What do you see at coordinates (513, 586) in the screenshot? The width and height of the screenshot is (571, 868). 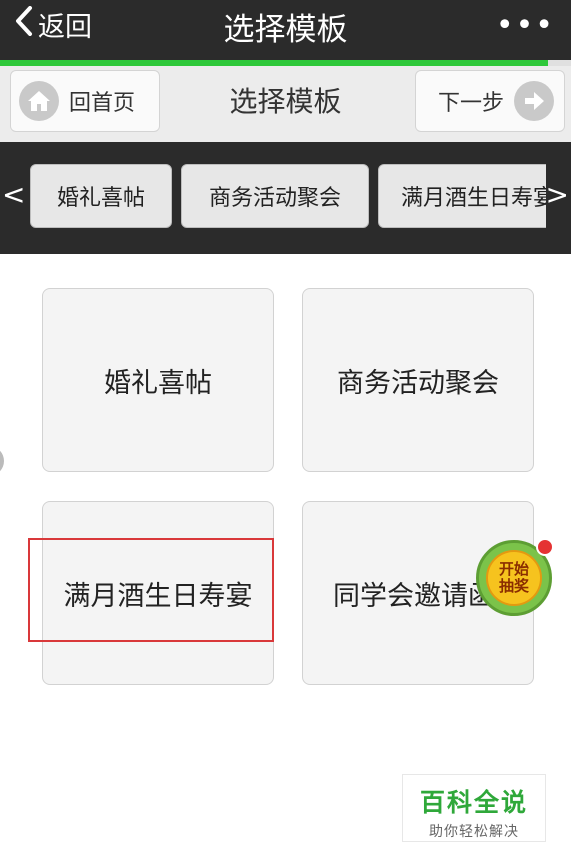 I see `lottery-line2: 抽奖` at bounding box center [513, 586].